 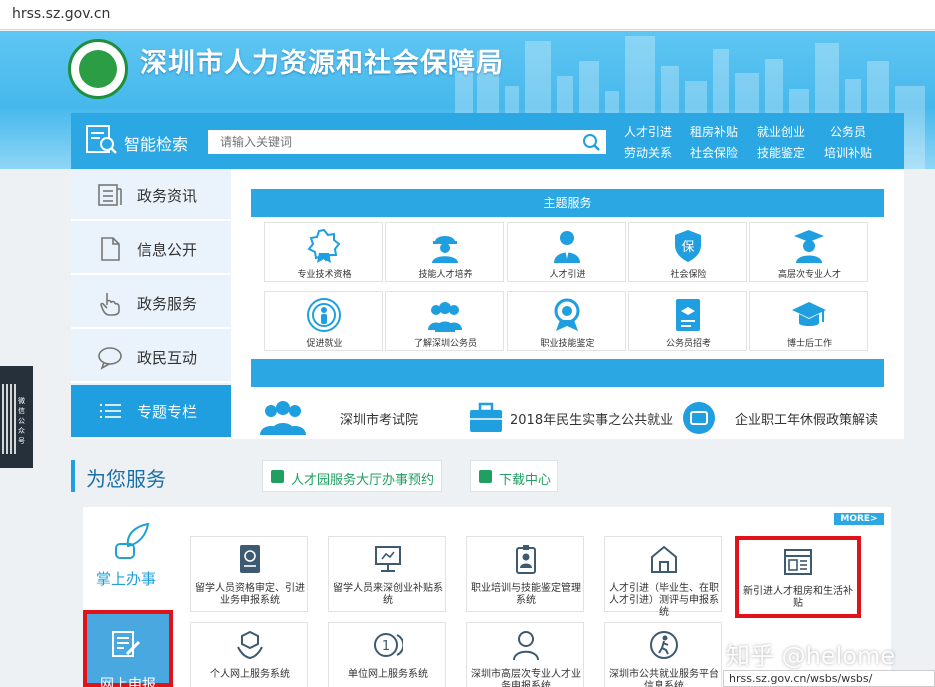 What do you see at coordinates (128, 648) in the screenshot?
I see `online-declaration-tile: 网上申报` at bounding box center [128, 648].